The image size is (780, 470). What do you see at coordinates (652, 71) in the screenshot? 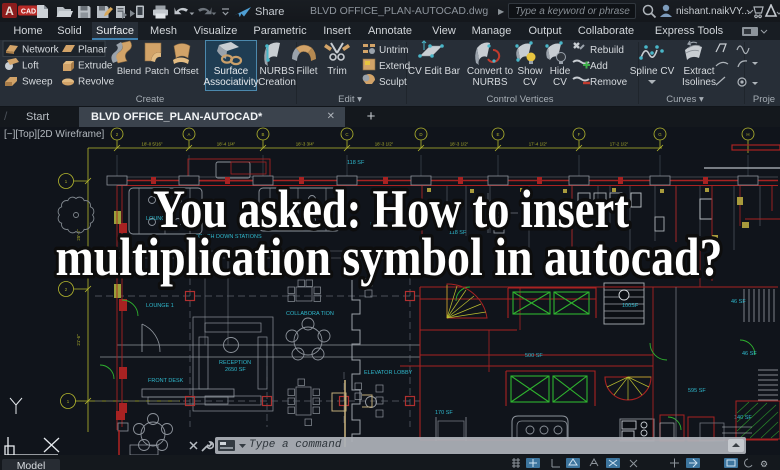
I see `svg-text: Spline CV` at bounding box center [652, 71].